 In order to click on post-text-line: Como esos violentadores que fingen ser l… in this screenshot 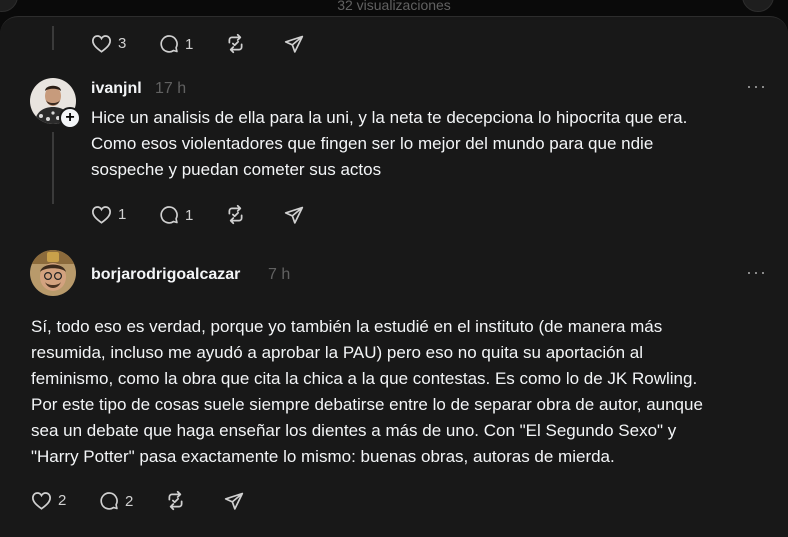, I will do `click(372, 143)`.